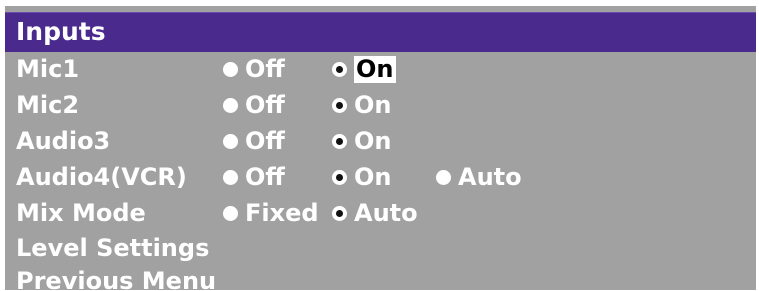 This screenshot has height=291, width=759. I want to click on row-label: Mic1, so click(48, 69).